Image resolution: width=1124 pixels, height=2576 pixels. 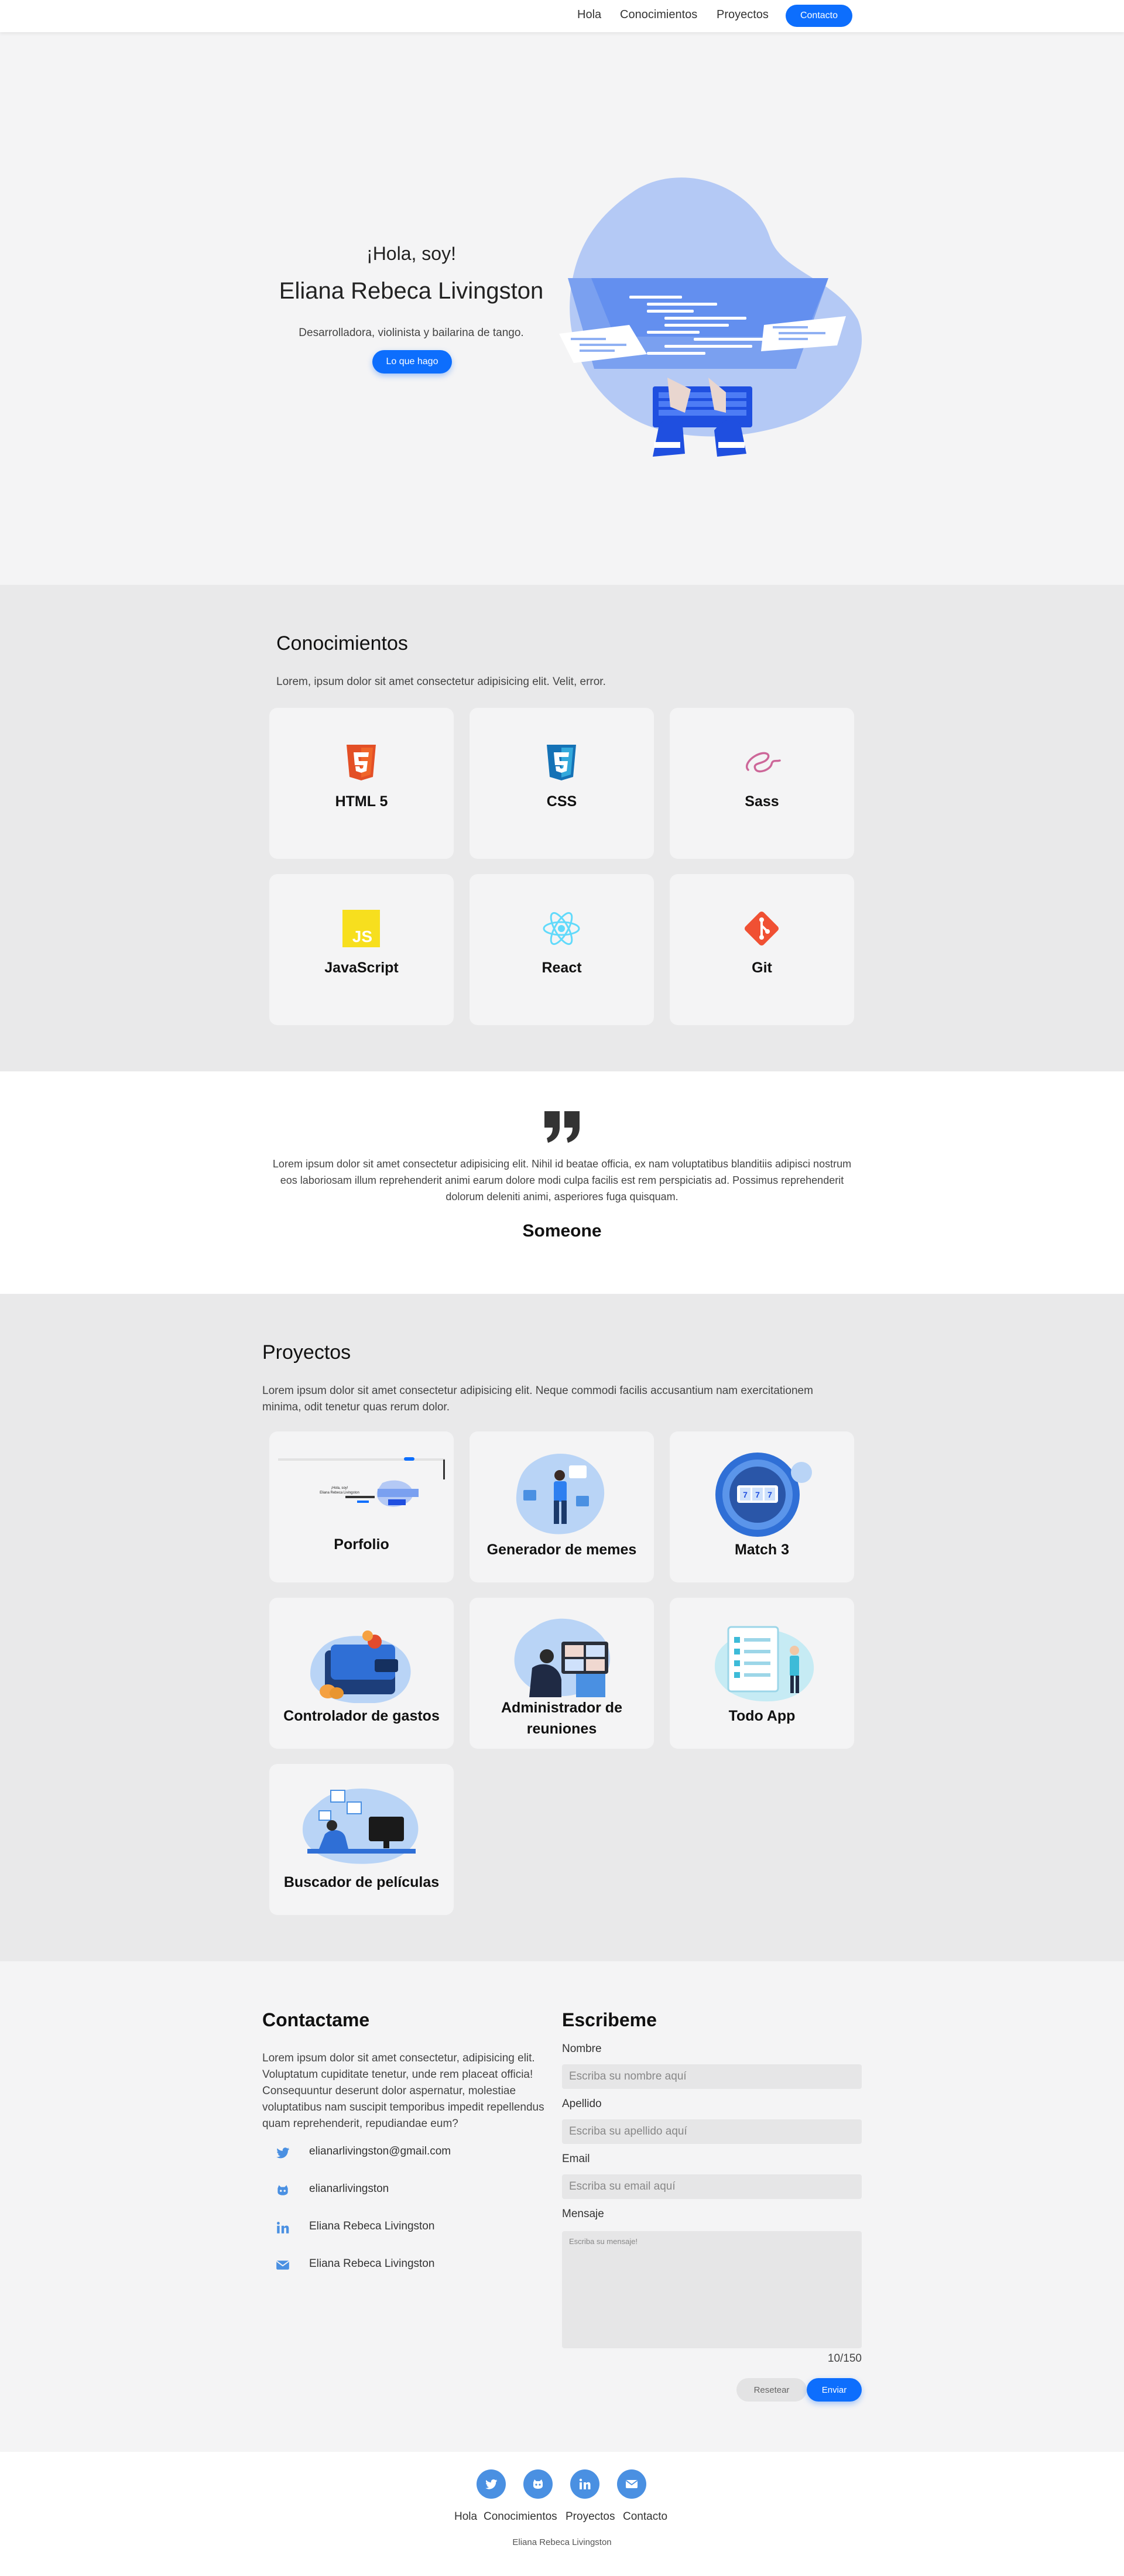 I want to click on message-char-counter: 10/150, so click(x=844, y=2358).